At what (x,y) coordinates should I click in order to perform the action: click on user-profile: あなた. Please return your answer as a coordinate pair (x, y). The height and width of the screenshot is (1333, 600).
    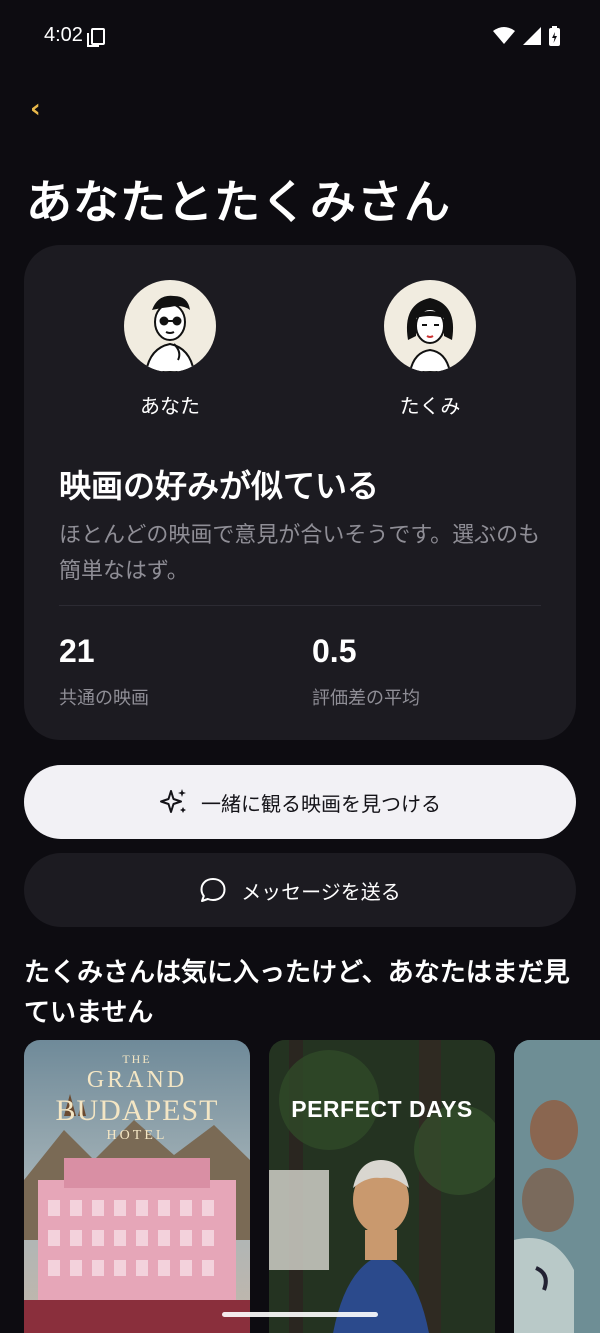
    Looking at the image, I should click on (170, 349).